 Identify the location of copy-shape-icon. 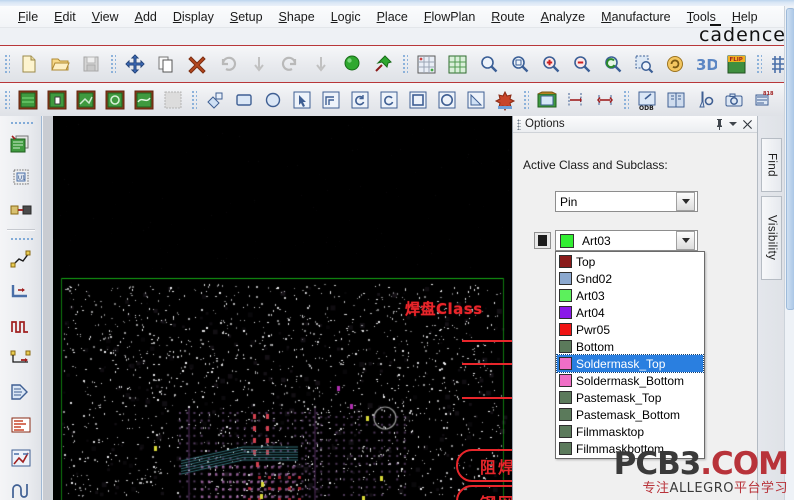
(330, 99).